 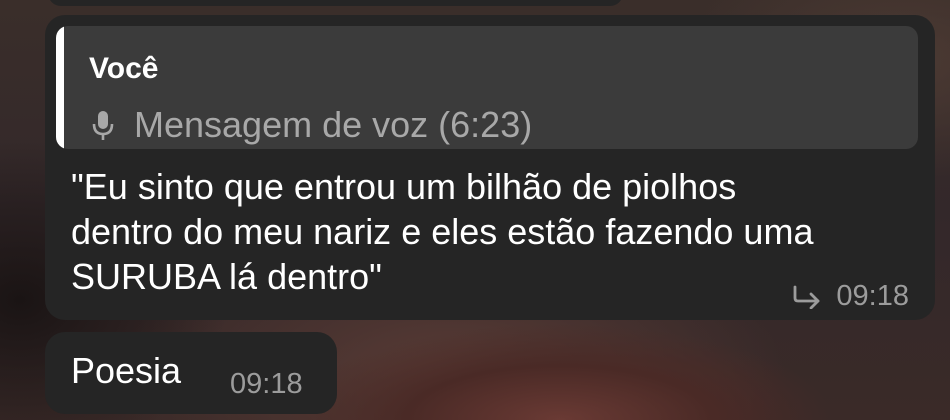 I want to click on message-meta-2: 09:18, so click(x=266, y=384).